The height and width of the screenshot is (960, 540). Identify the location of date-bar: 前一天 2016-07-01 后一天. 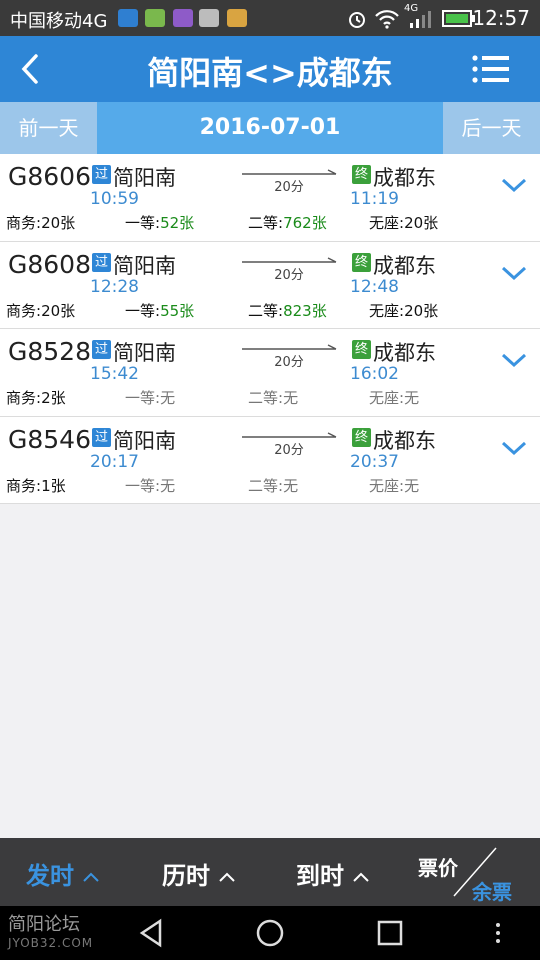
(270, 128).